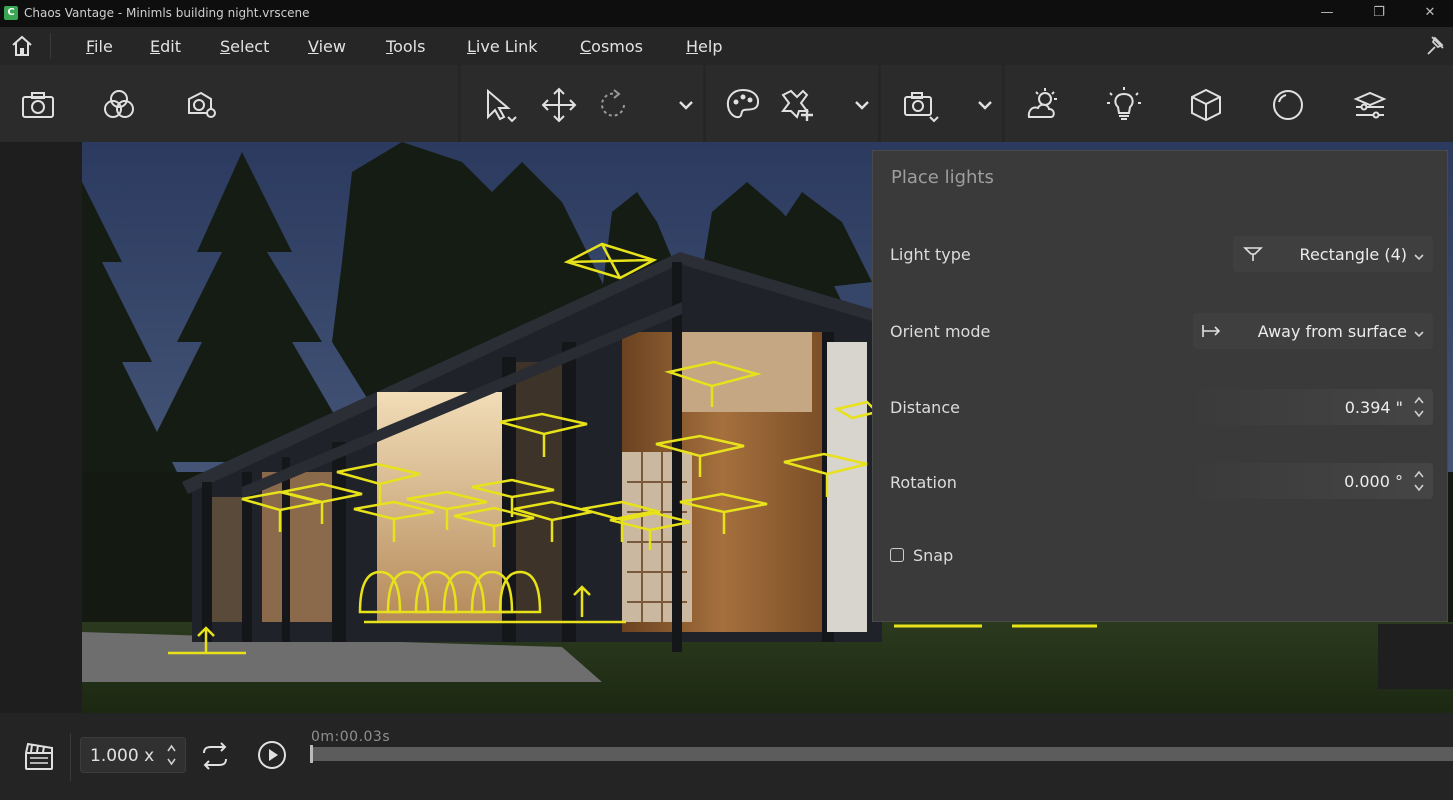  I want to click on orient-mode-label: Orient mode, so click(940, 331).